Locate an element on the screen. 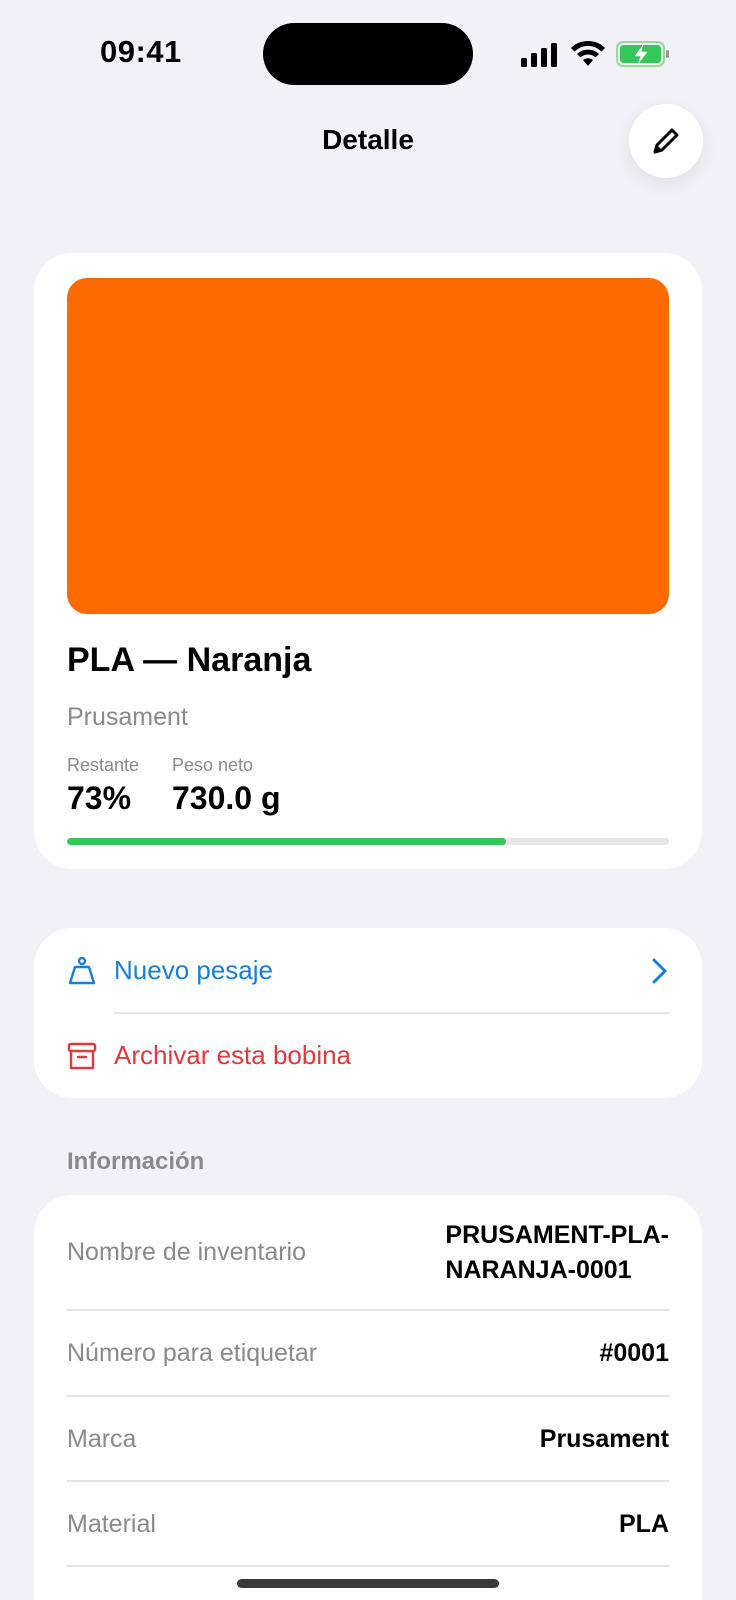 The width and height of the screenshot is (736, 1600). divider is located at coordinates (368, 1566).